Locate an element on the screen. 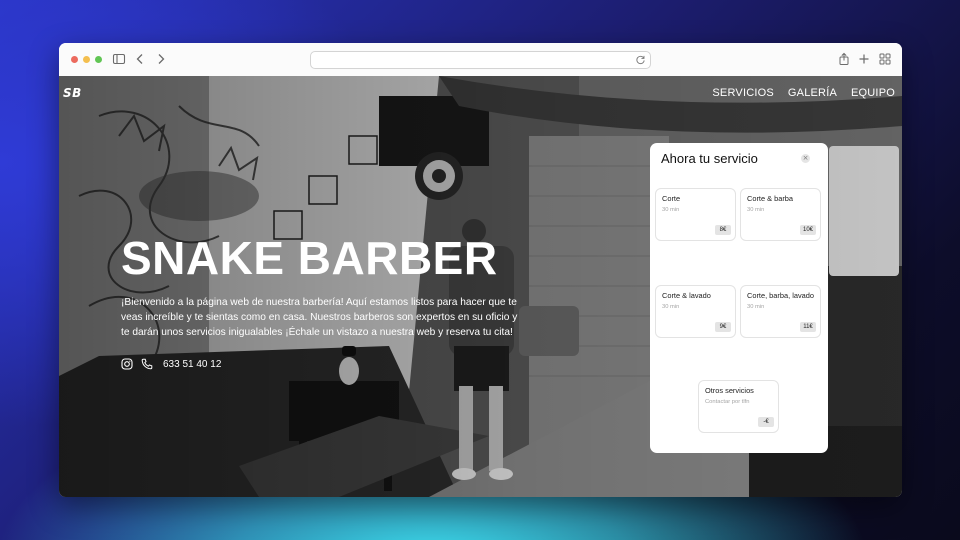  browser-toolbar is located at coordinates (480, 60).